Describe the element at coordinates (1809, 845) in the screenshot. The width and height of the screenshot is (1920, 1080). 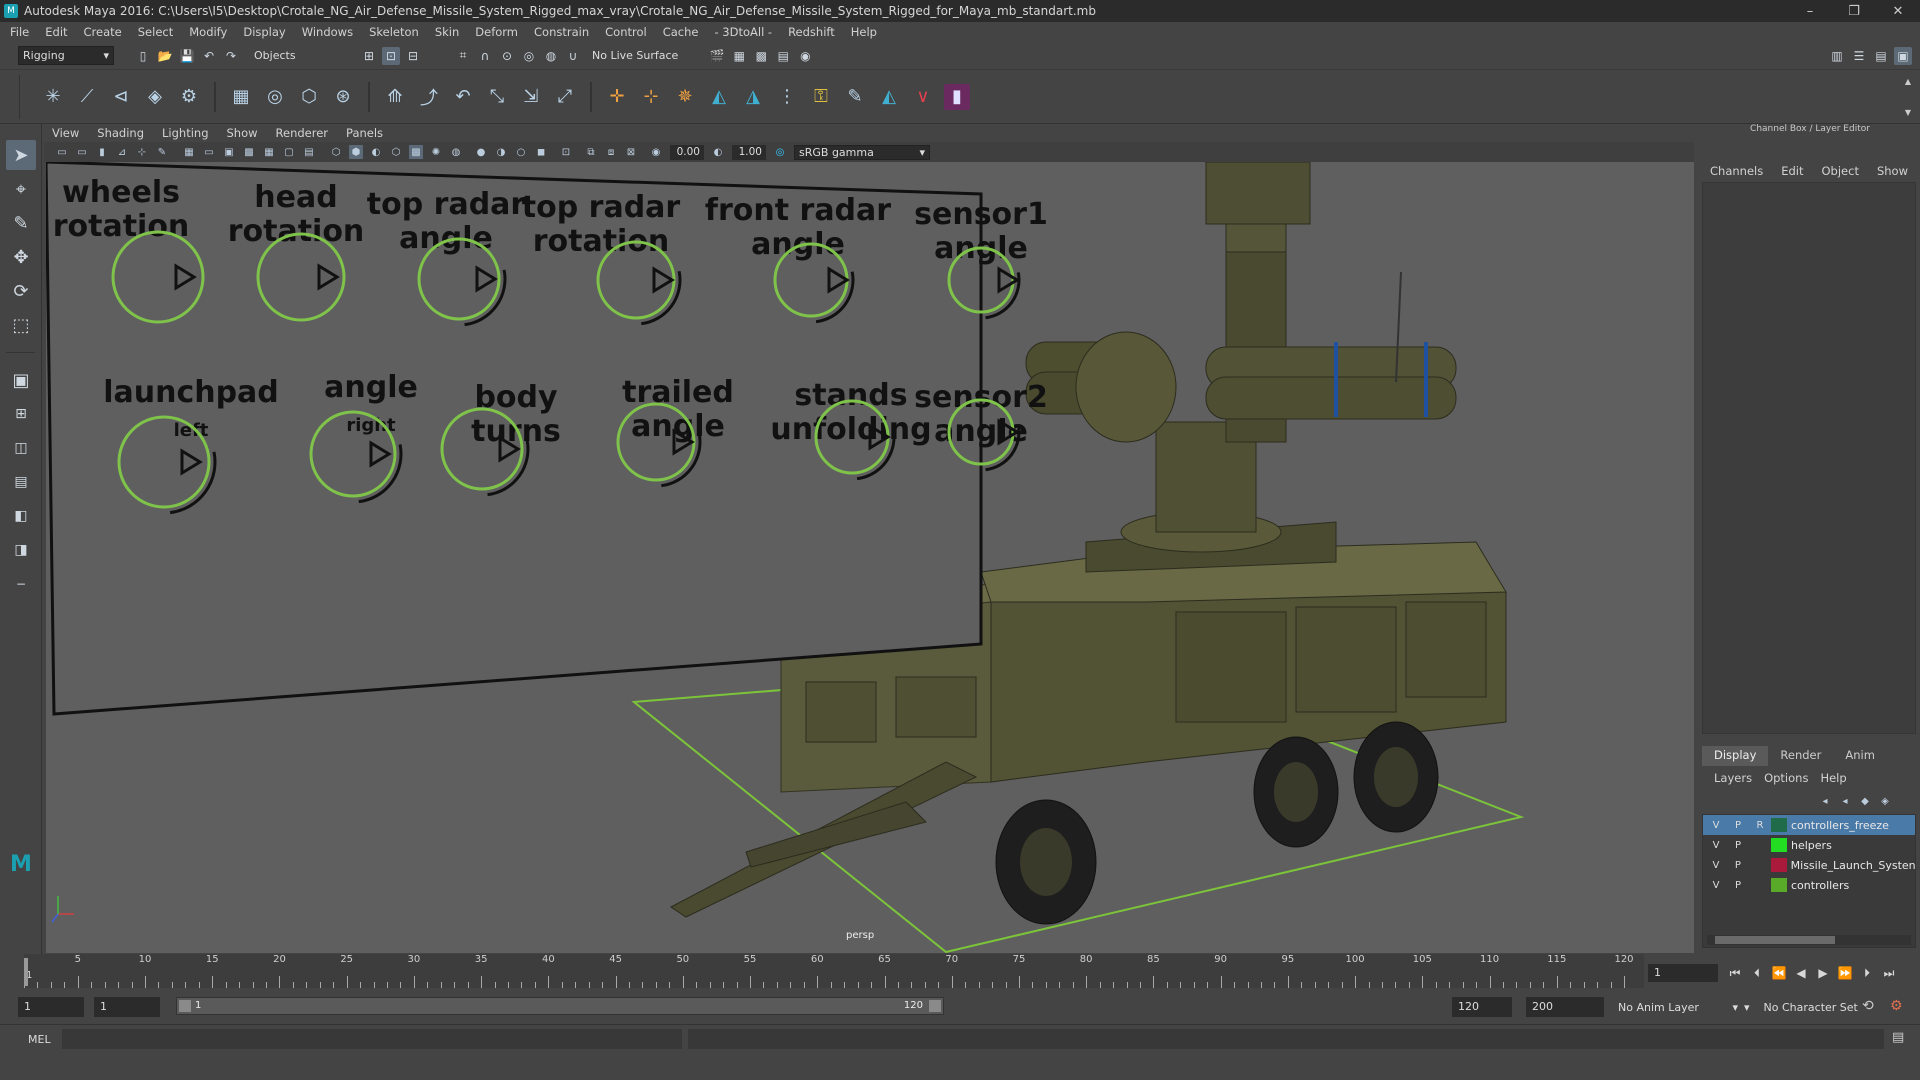
I see `layer-row: V P helpers` at that location.